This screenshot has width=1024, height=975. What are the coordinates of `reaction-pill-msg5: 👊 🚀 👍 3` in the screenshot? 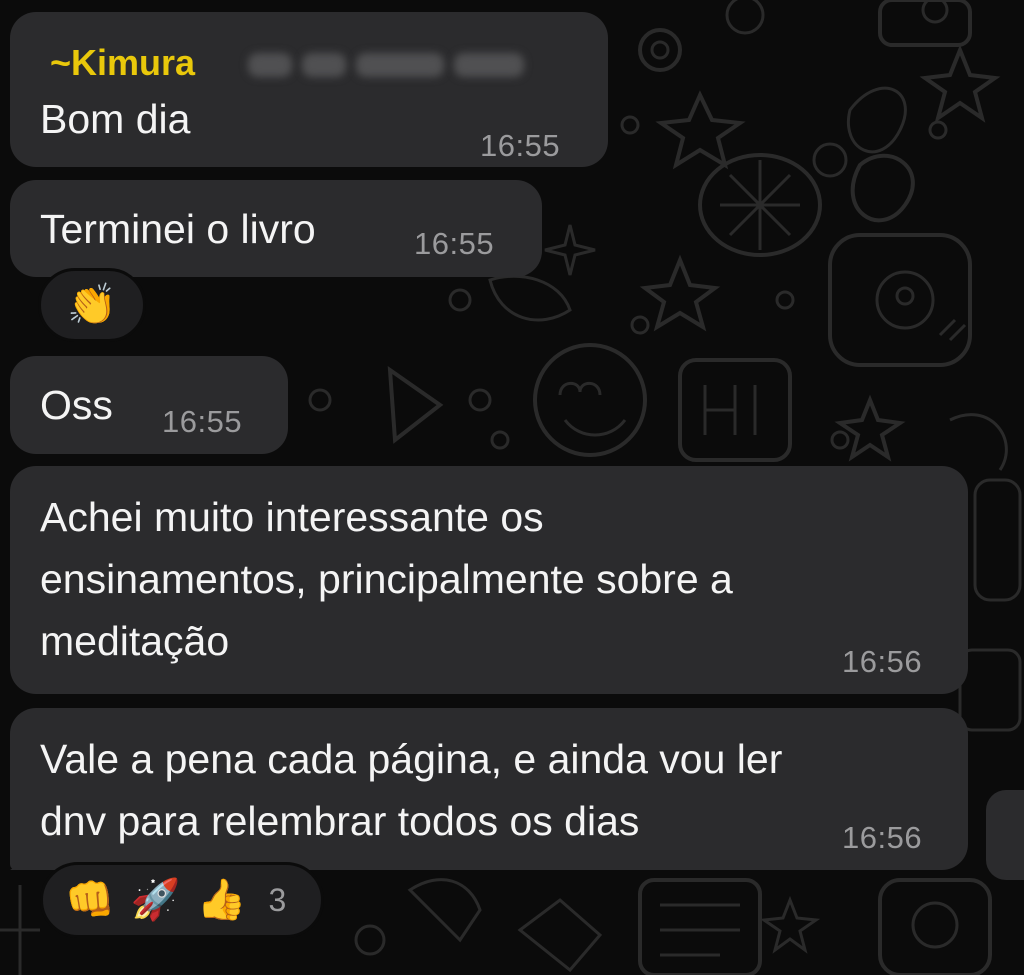 It's located at (182, 900).